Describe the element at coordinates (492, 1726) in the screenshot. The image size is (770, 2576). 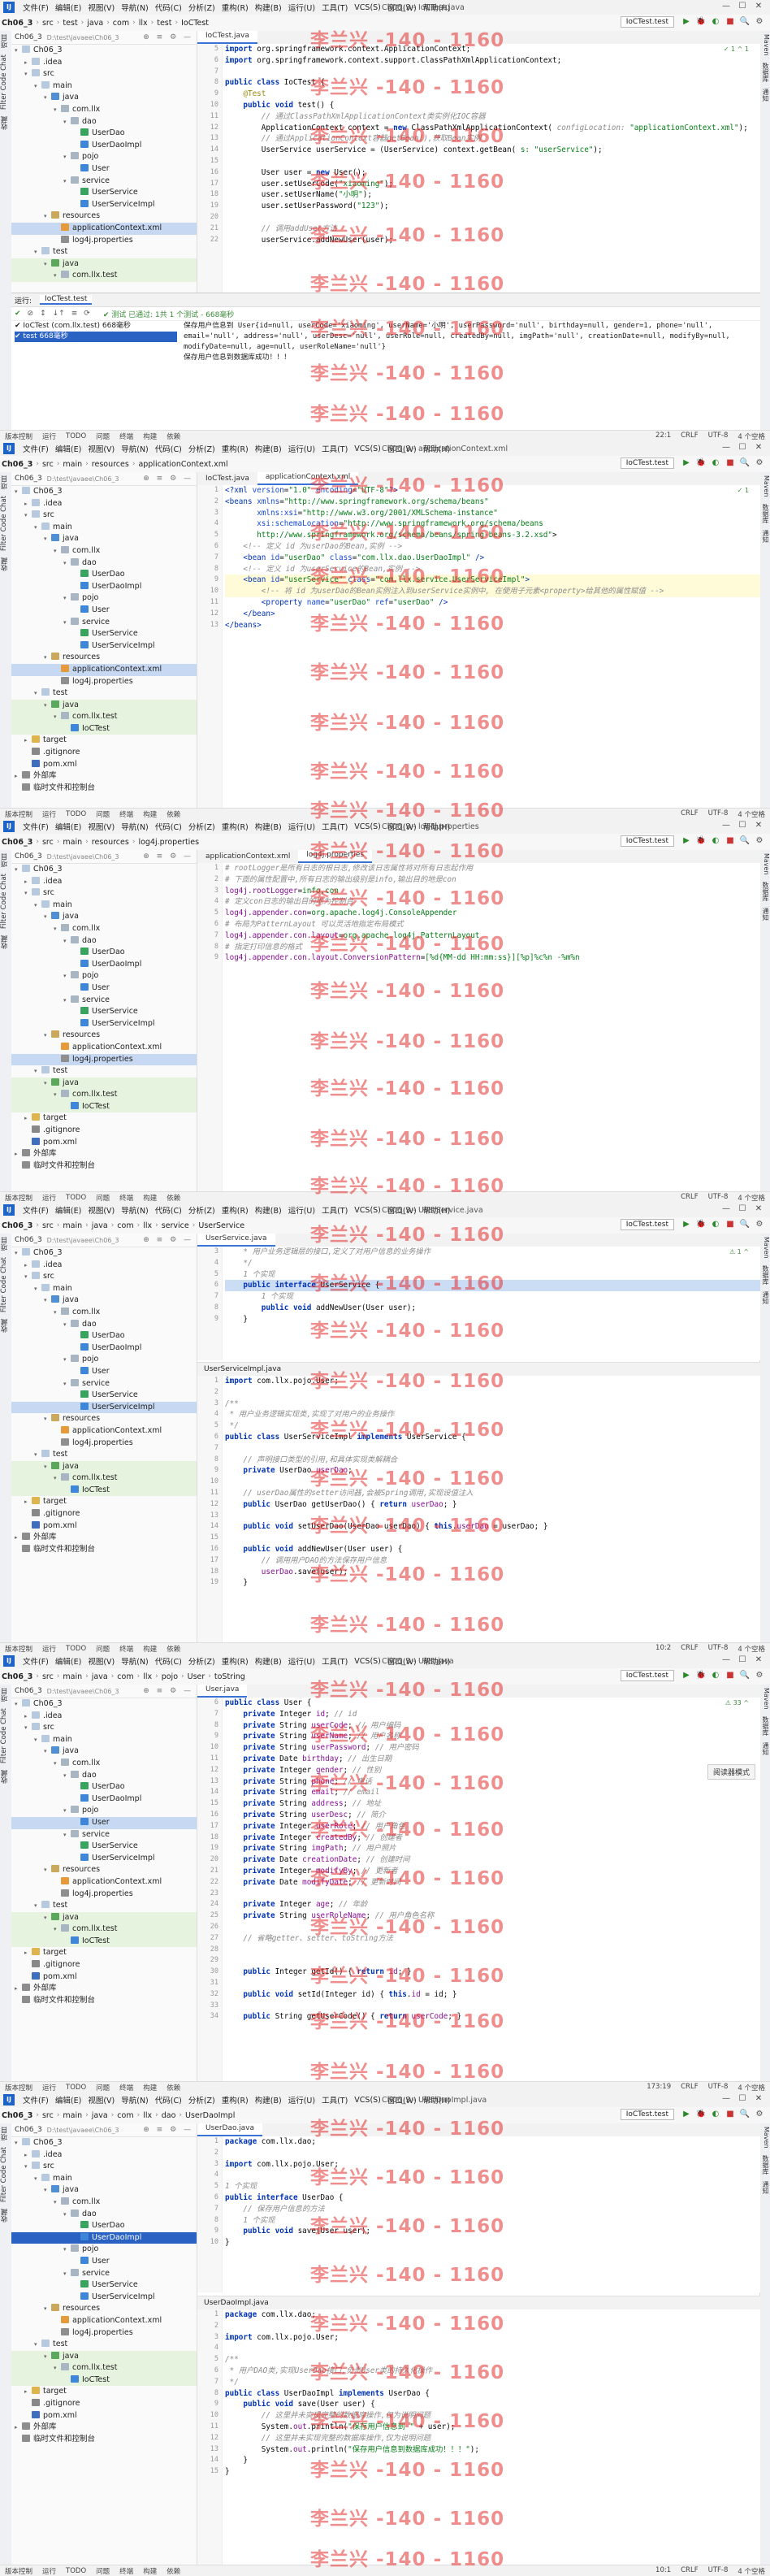
I see `code-line: private String userCode; // 用户编码` at that location.